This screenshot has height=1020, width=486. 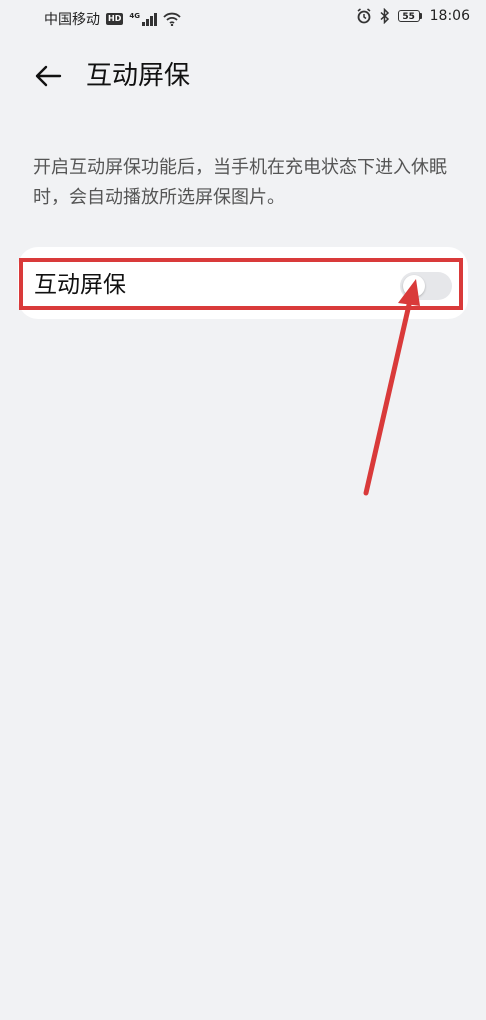 I want to click on status-left: 中国移动 HD 4G, so click(x=112, y=19).